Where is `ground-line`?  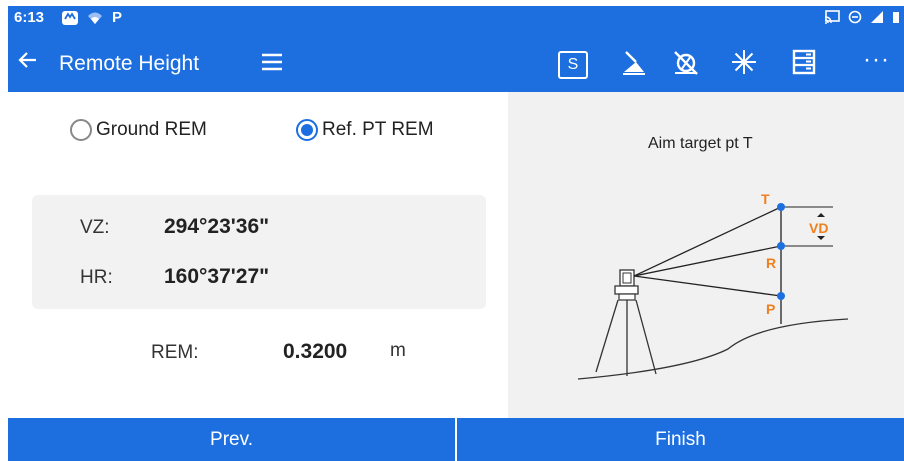 ground-line is located at coordinates (713, 349).